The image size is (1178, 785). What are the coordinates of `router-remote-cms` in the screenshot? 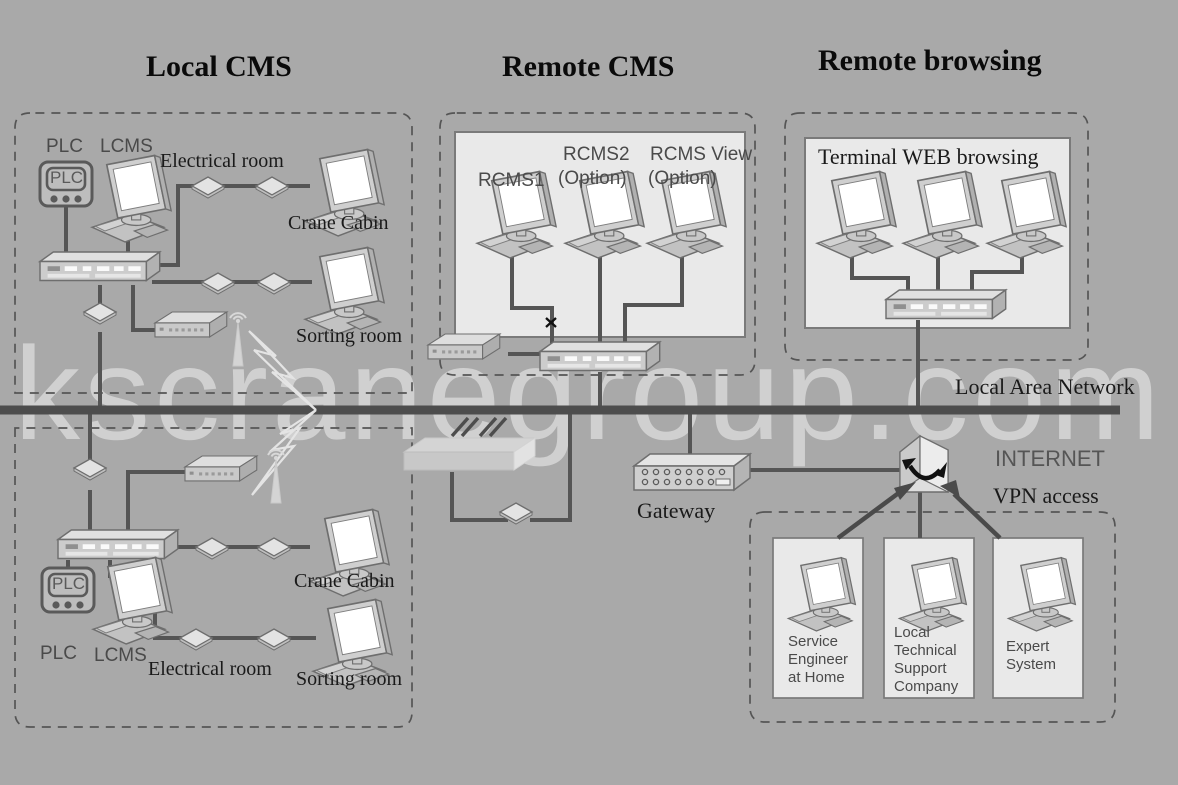 It's located at (464, 346).